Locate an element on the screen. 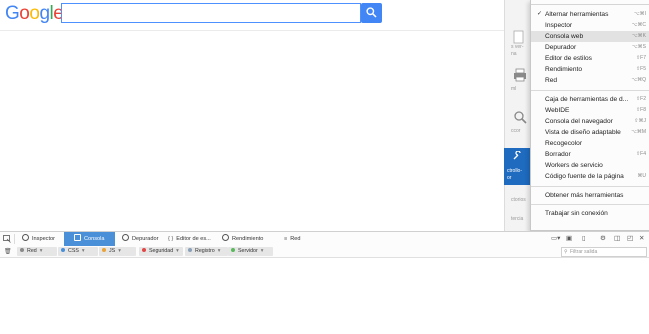 The image size is (649, 334). tab-inspector: Inspector is located at coordinates (40, 239).